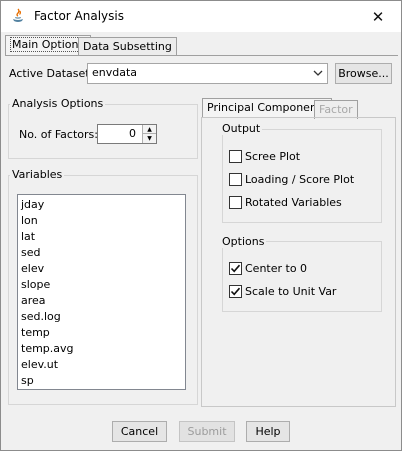 The width and height of the screenshot is (402, 451). I want to click on close-icon: ✕, so click(378, 16).